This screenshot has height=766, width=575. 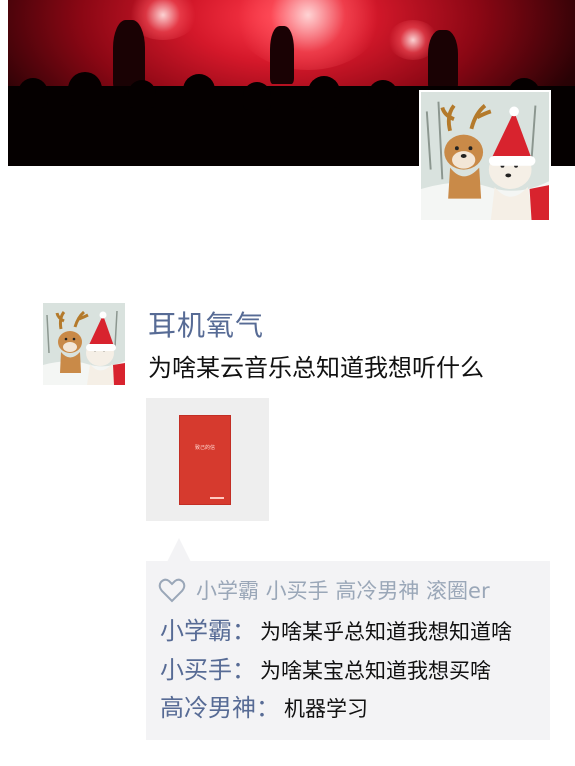 I want to click on shared-music-card: 致己的信, so click(x=207, y=459).